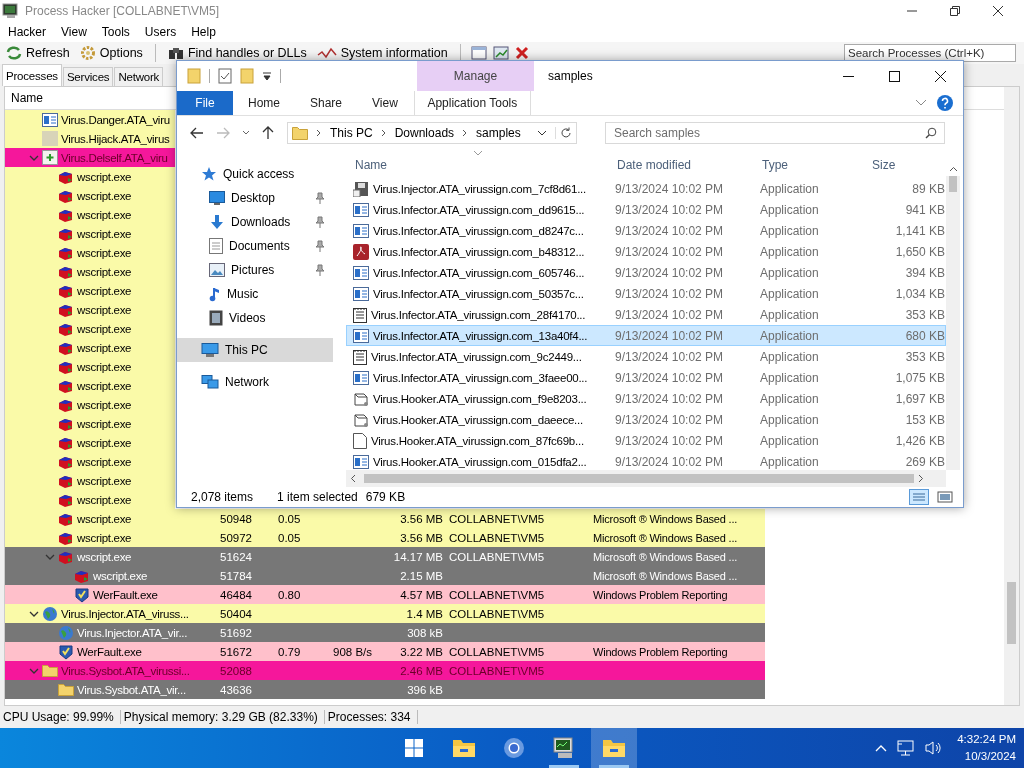  Describe the element at coordinates (945, 103) in the screenshot. I see `help-icon` at that location.